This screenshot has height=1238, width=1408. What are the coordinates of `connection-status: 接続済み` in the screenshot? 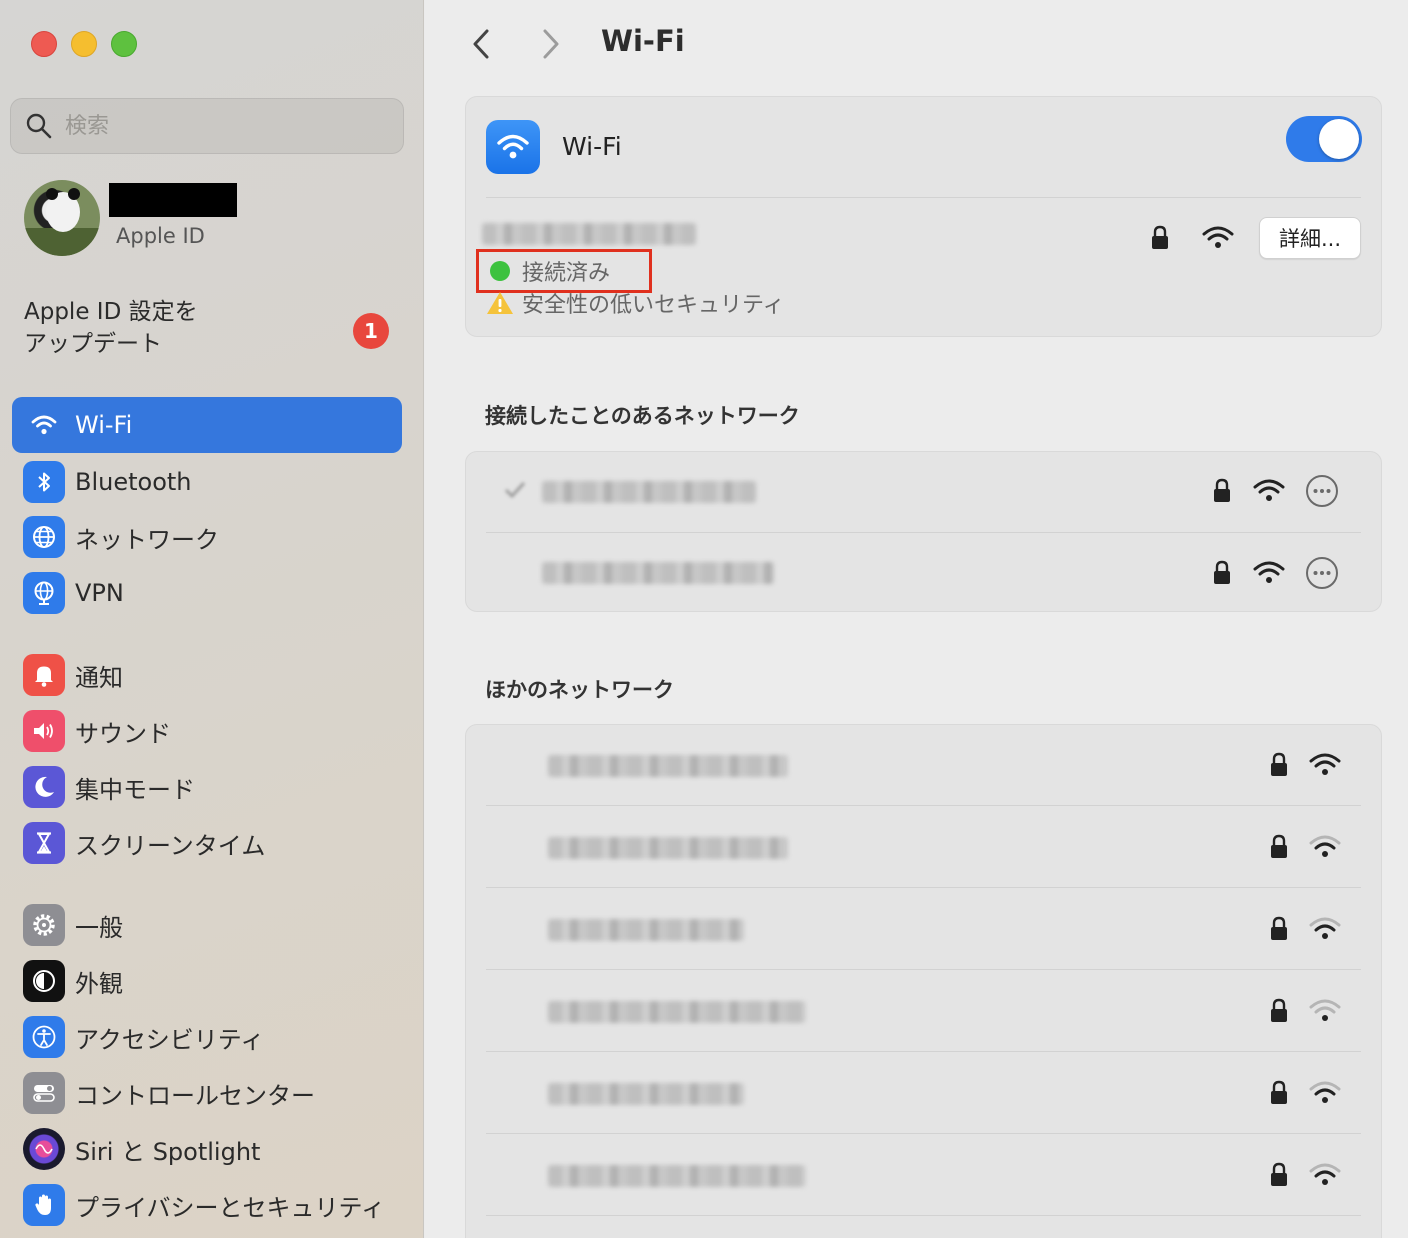 It's located at (566, 273).